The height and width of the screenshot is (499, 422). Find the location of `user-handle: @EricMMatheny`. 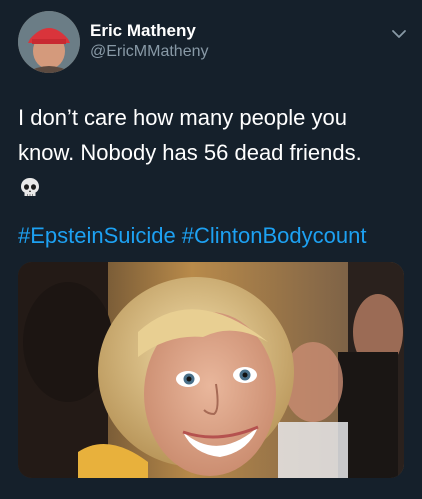

user-handle: @EricMMatheny is located at coordinates (149, 52).